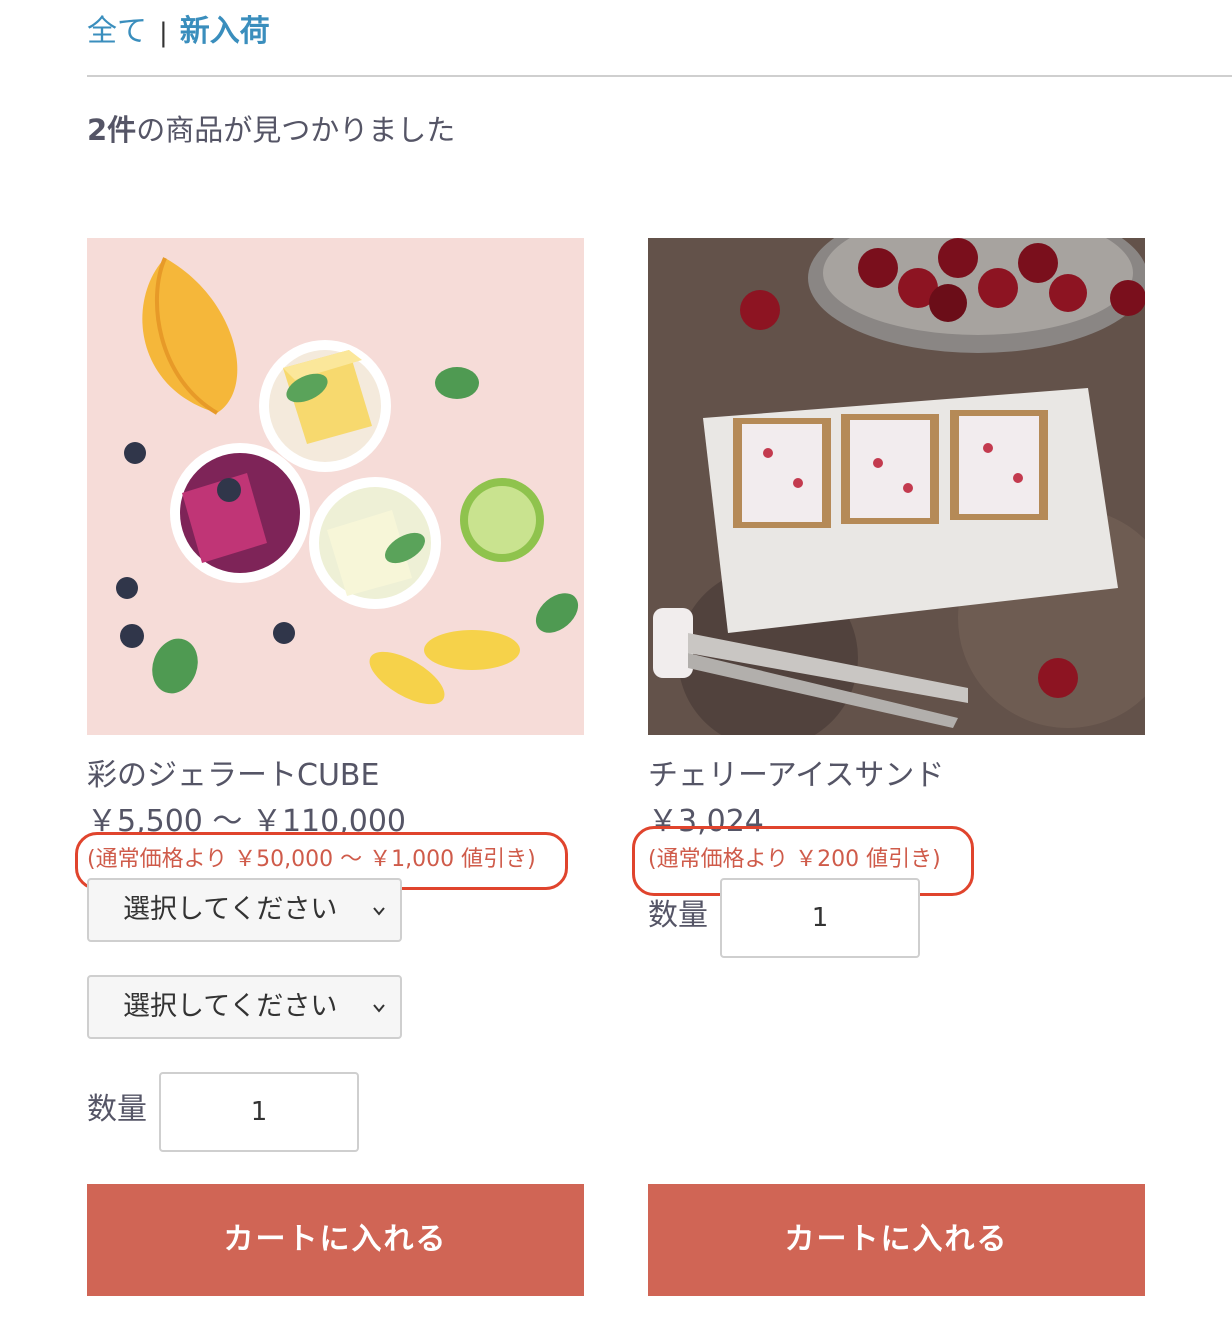 The width and height of the screenshot is (1232, 1340). What do you see at coordinates (796, 776) in the screenshot?
I see `product-name: チェリーアイスサンド` at bounding box center [796, 776].